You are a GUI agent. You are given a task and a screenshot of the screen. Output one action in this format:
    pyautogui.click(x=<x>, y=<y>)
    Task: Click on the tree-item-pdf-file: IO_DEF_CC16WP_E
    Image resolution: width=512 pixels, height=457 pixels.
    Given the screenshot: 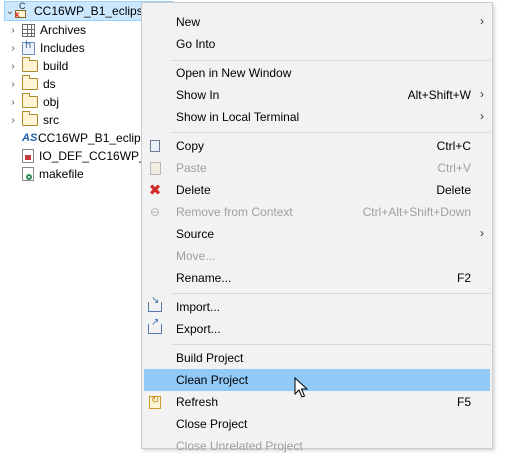 What is the action you would take?
    pyautogui.click(x=88, y=156)
    